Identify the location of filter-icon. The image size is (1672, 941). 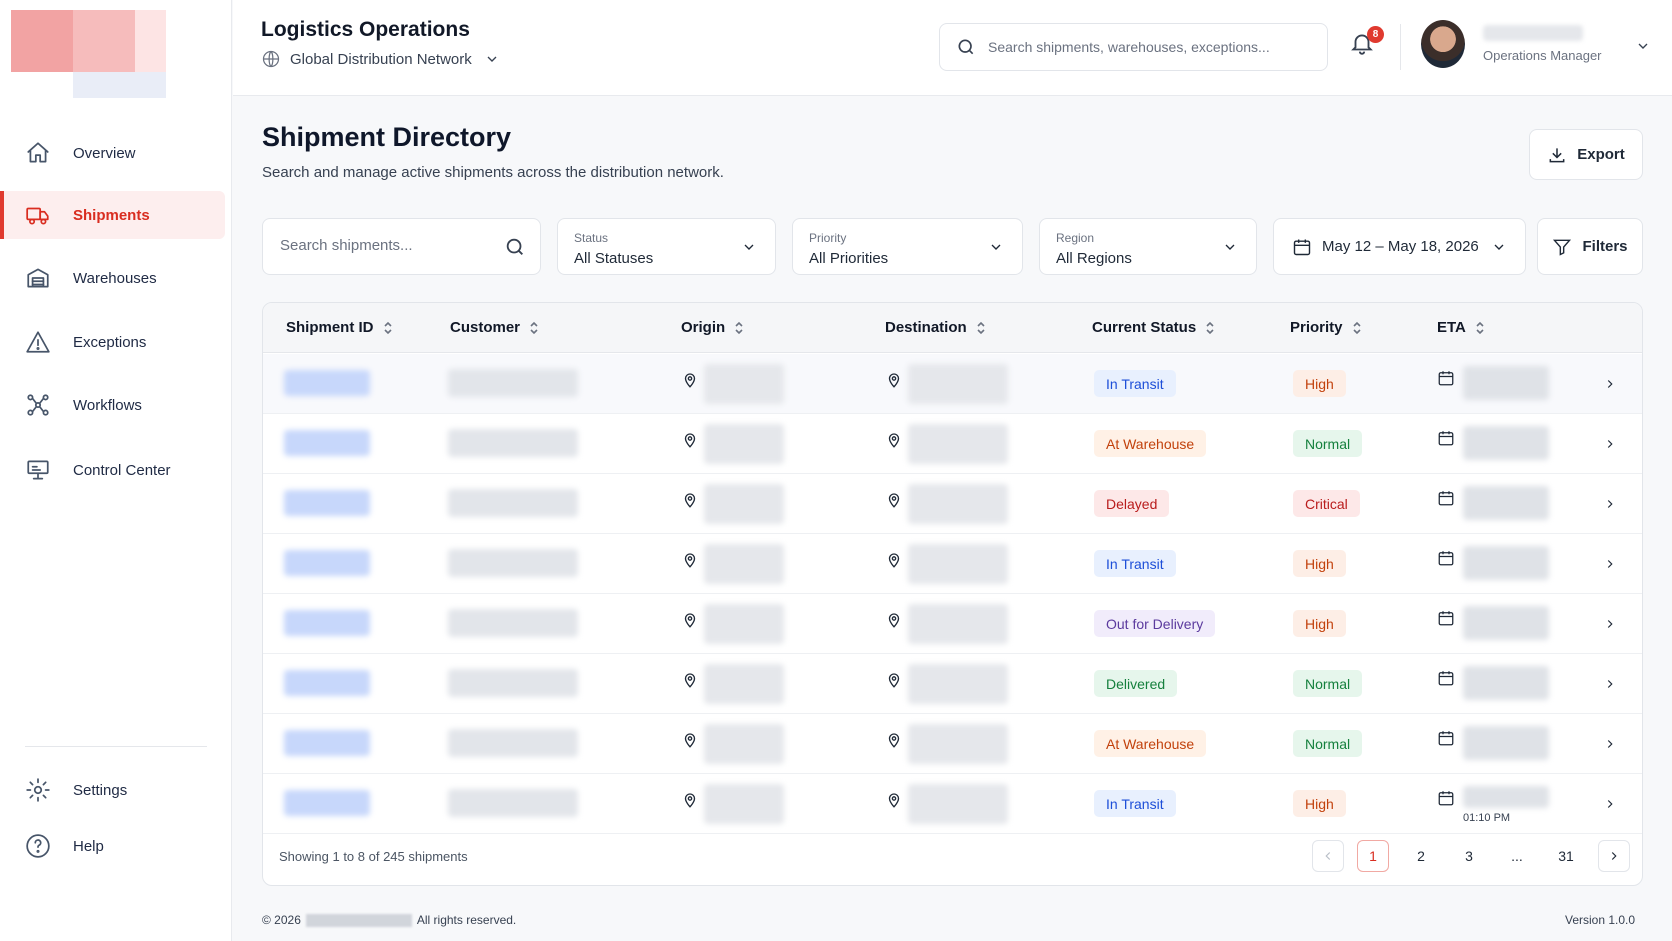
(1562, 247).